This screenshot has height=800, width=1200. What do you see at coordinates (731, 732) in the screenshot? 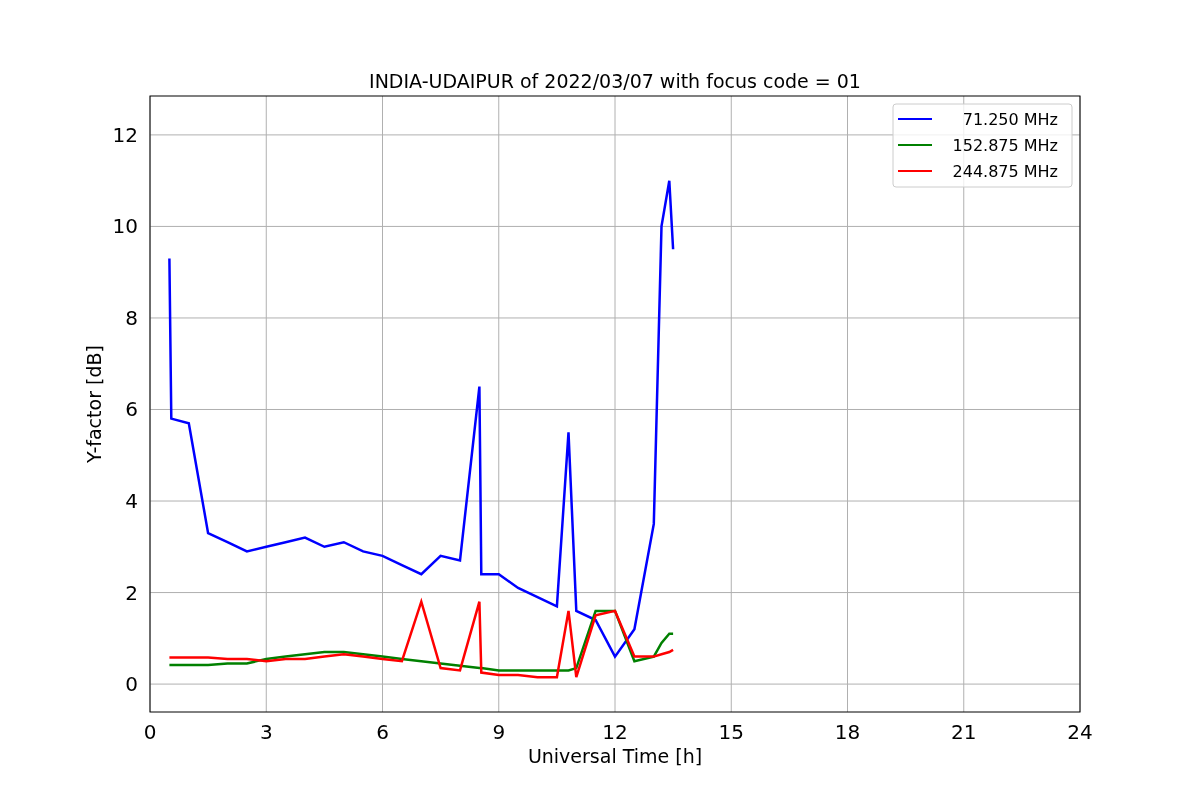
I see `x-tick-label: 15` at bounding box center [731, 732].